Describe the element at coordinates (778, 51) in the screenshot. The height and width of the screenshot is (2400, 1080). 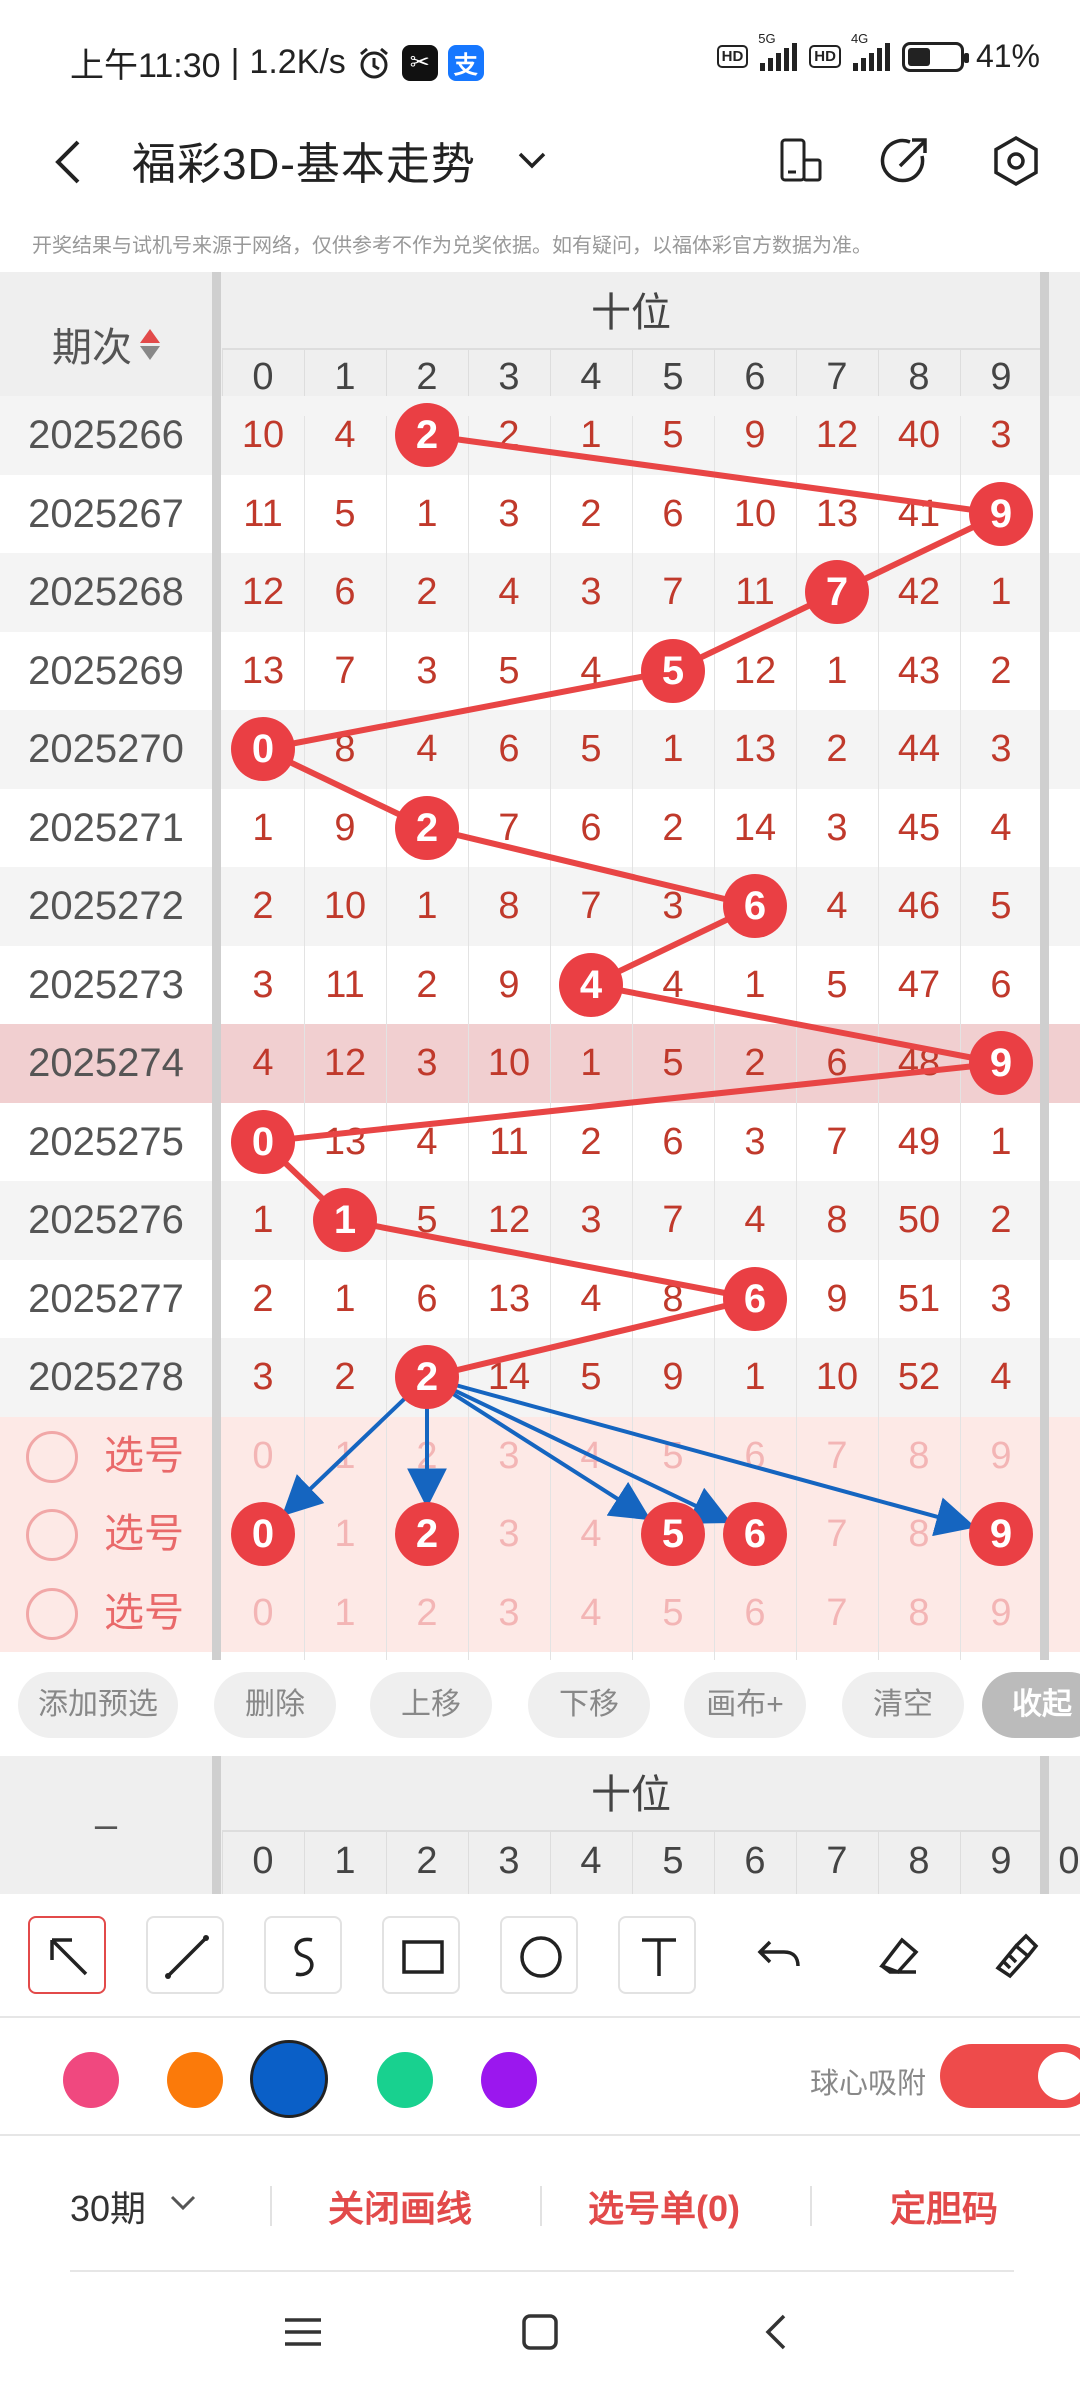
I see `signal-5g-icon: 5G` at that location.